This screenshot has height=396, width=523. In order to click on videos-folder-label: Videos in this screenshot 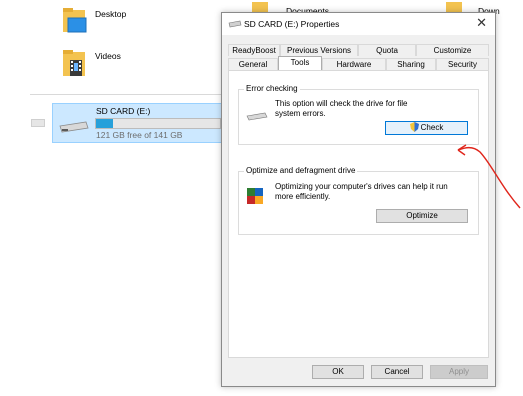, I will do `click(108, 56)`.